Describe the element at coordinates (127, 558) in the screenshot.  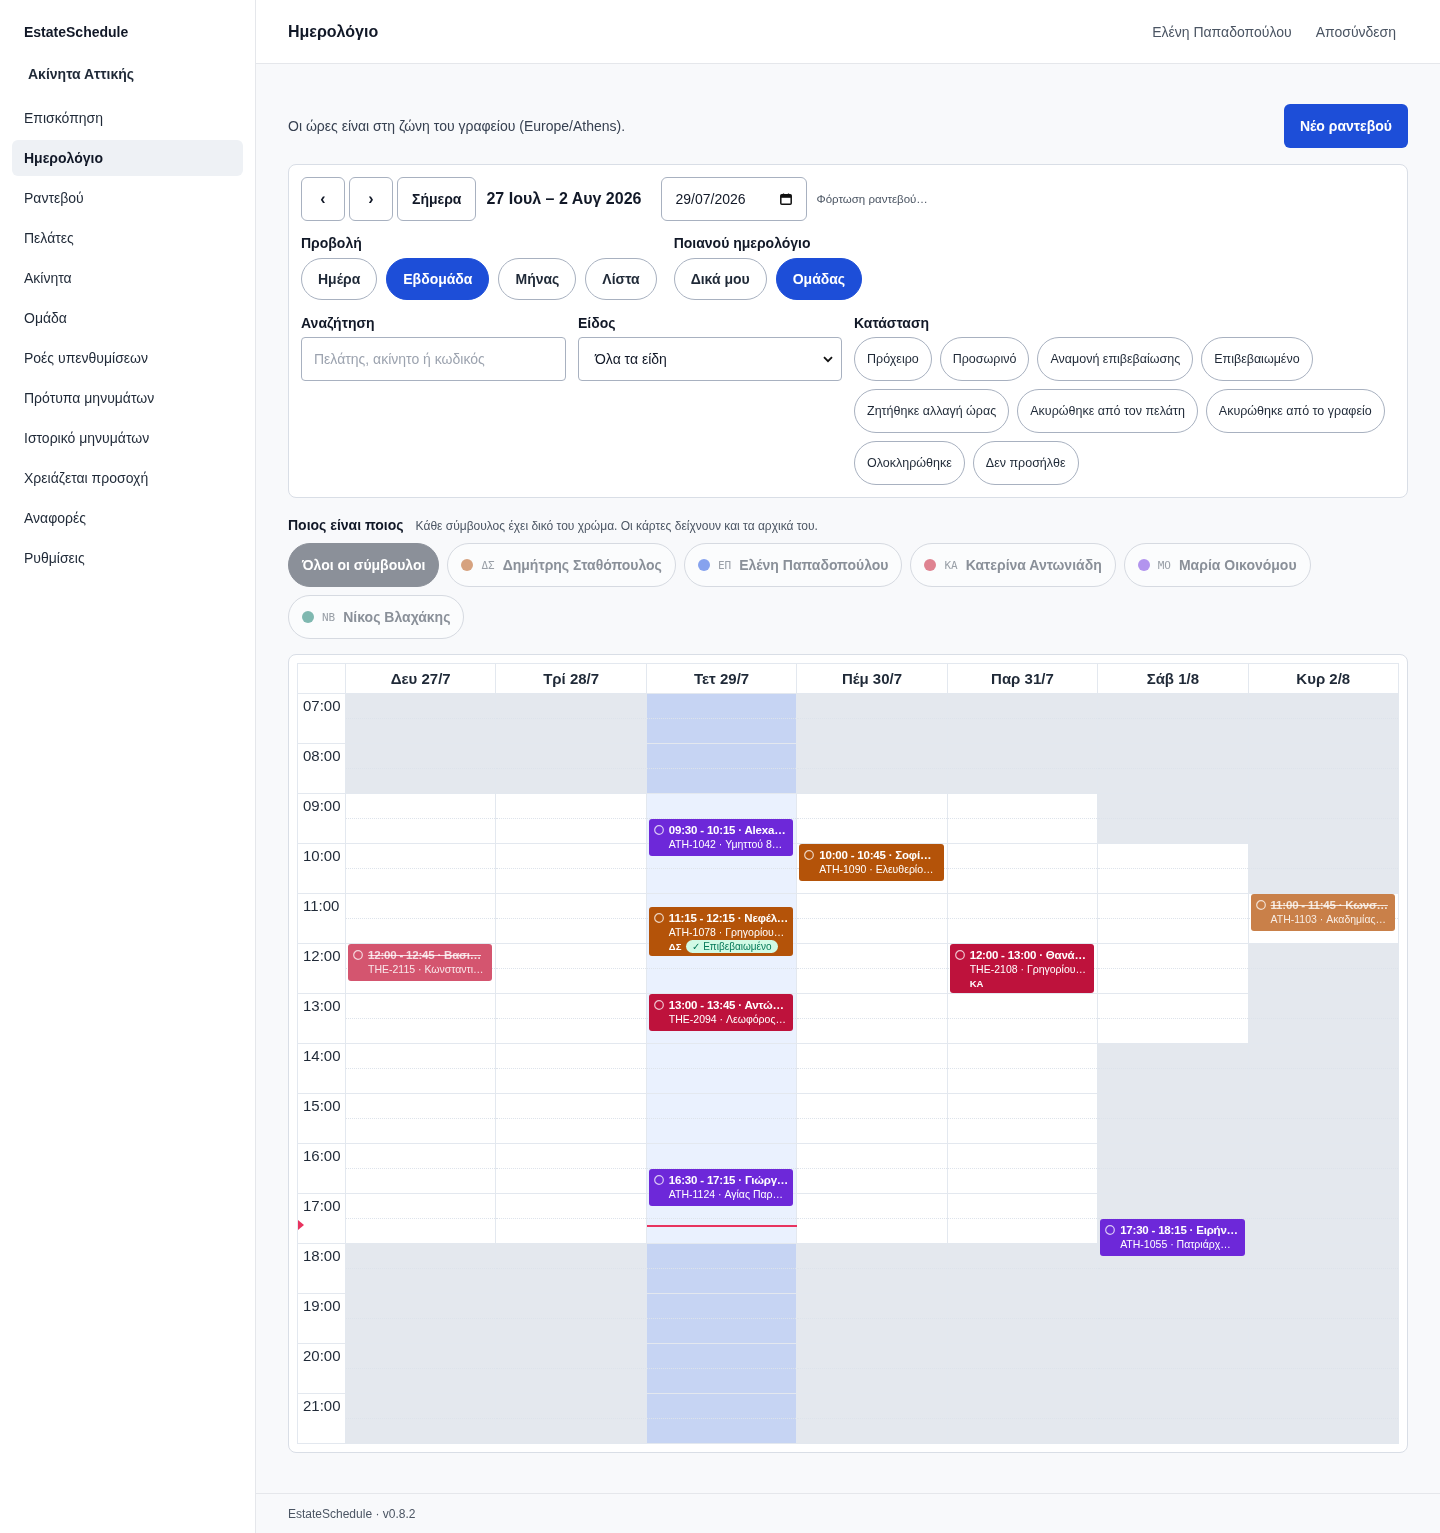
I see `nav-item: Ρυθμίσεις` at that location.